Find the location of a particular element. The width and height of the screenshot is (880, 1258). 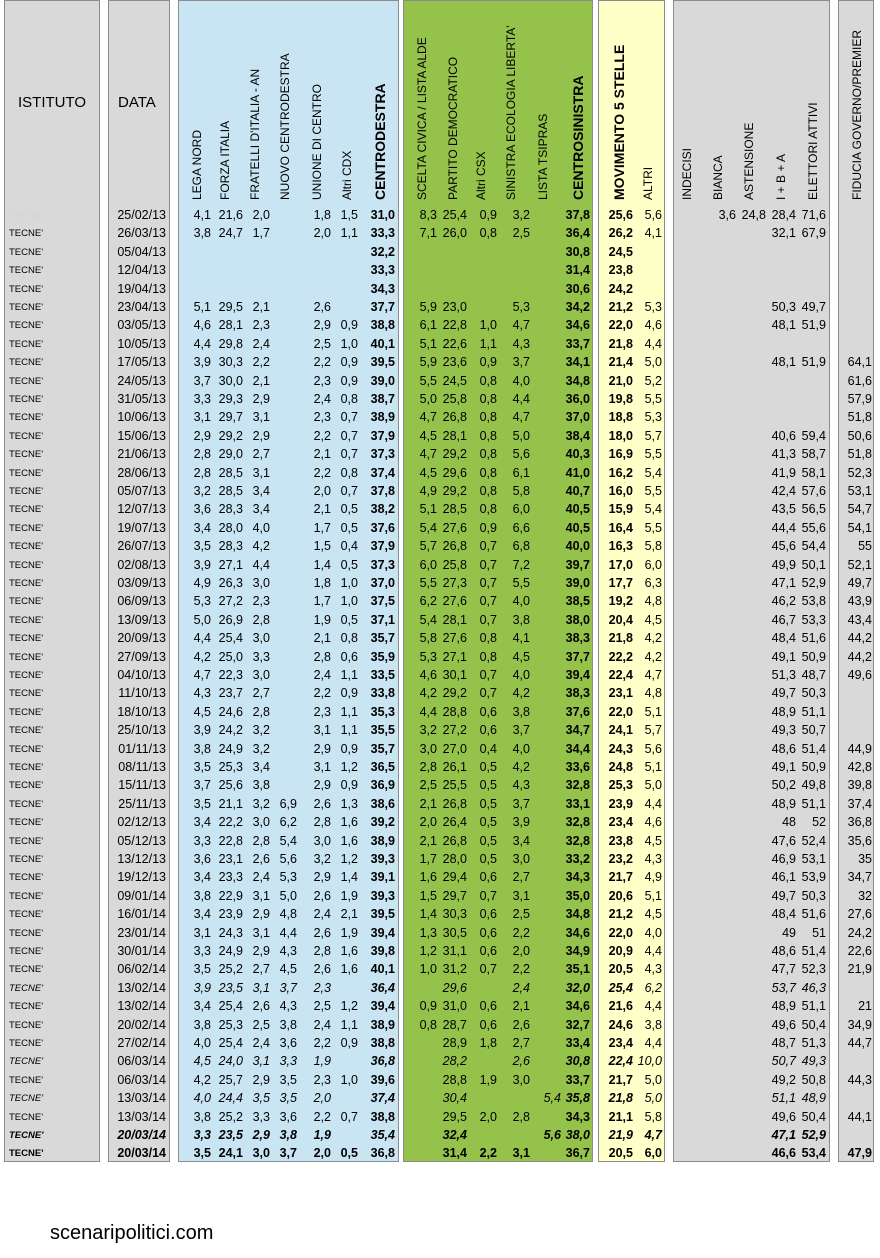

value-cell-col16: 5,4 is located at coordinates (653, 472).